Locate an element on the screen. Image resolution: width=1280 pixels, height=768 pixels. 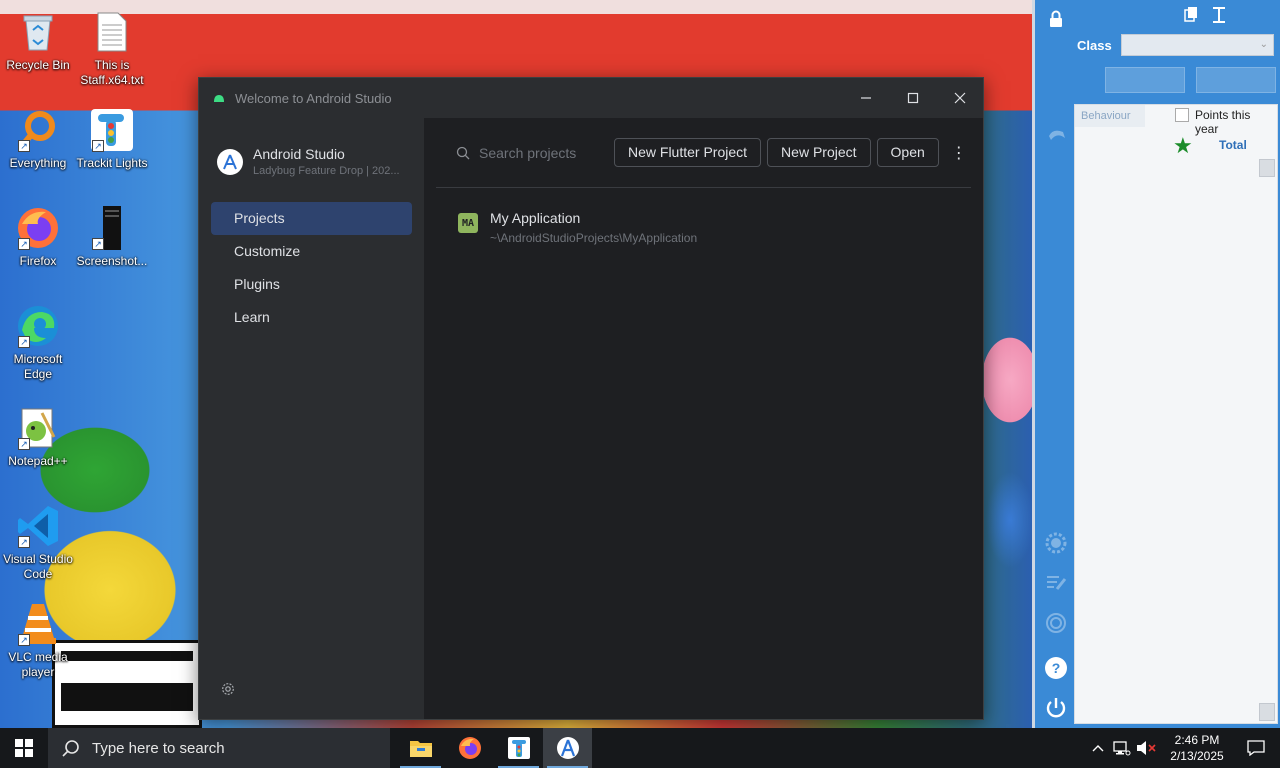
desktop-icon-firefox: ↗ Firefox is located at coordinates (38, 237).